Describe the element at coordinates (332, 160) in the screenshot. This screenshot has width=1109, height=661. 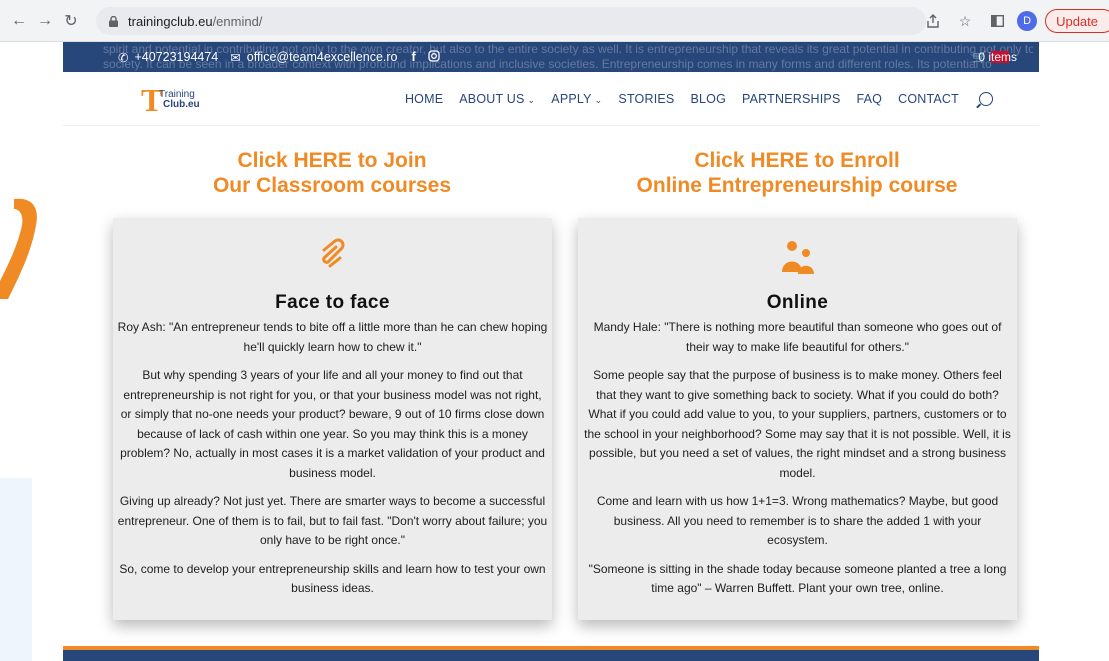
I see `headline-line: Click HERE to Join` at that location.